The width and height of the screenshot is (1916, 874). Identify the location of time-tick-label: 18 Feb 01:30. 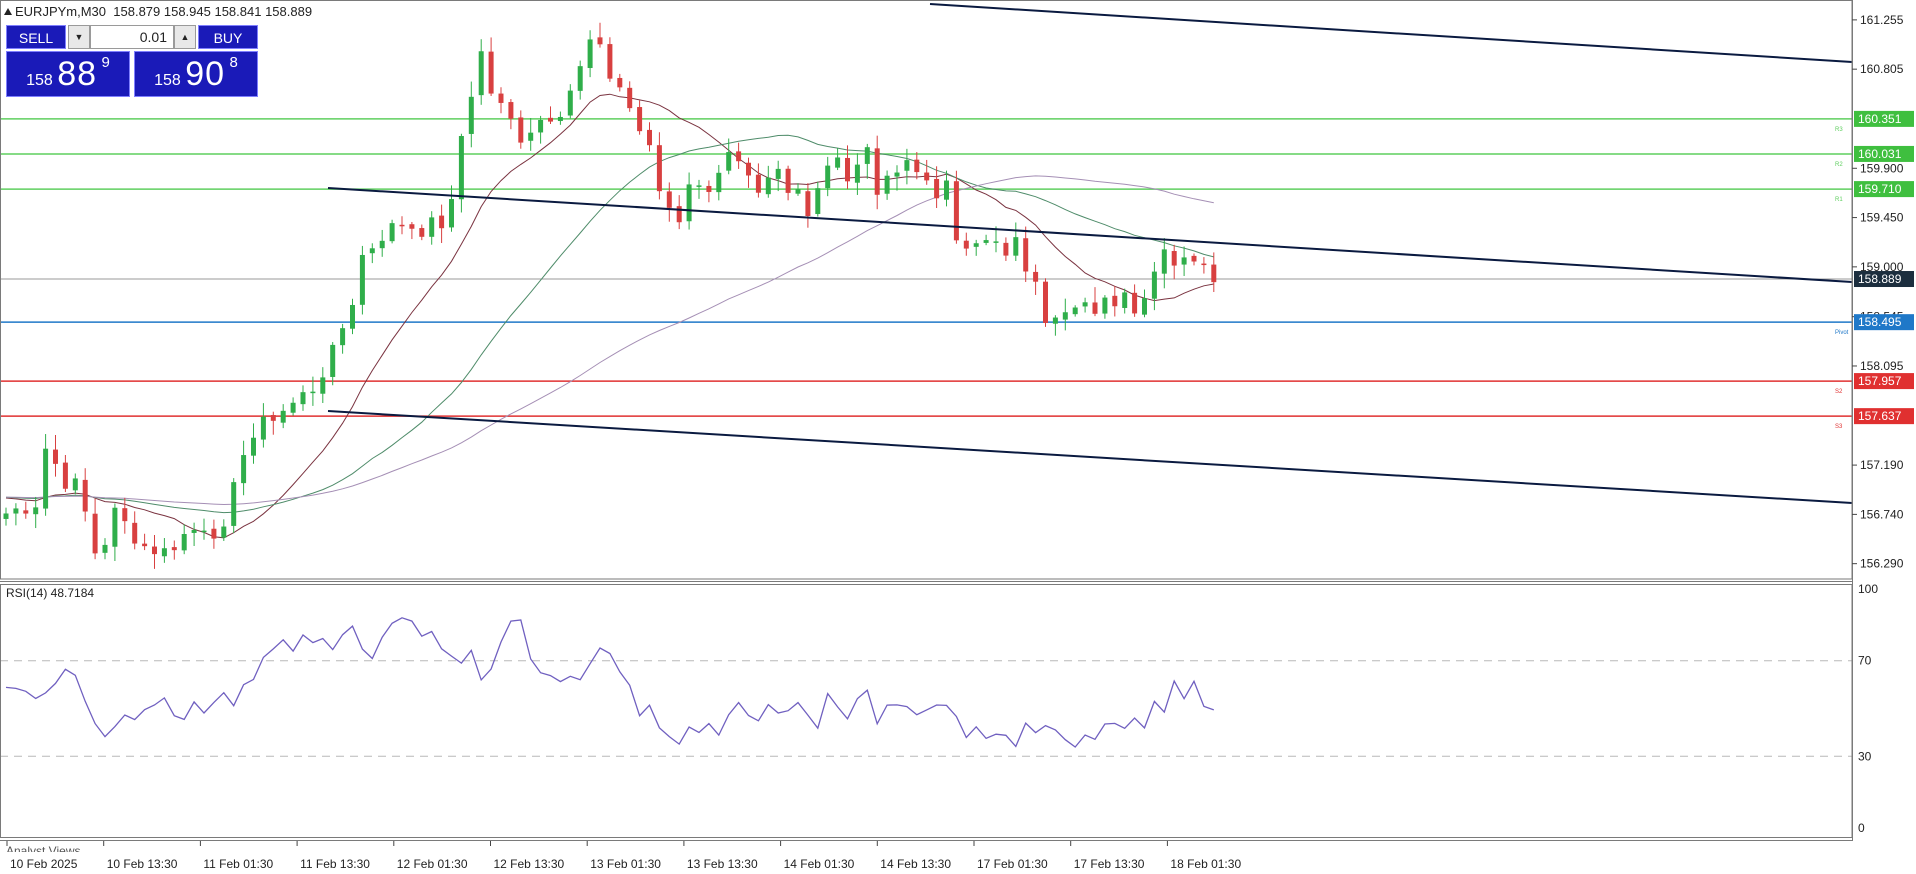
(1205, 864).